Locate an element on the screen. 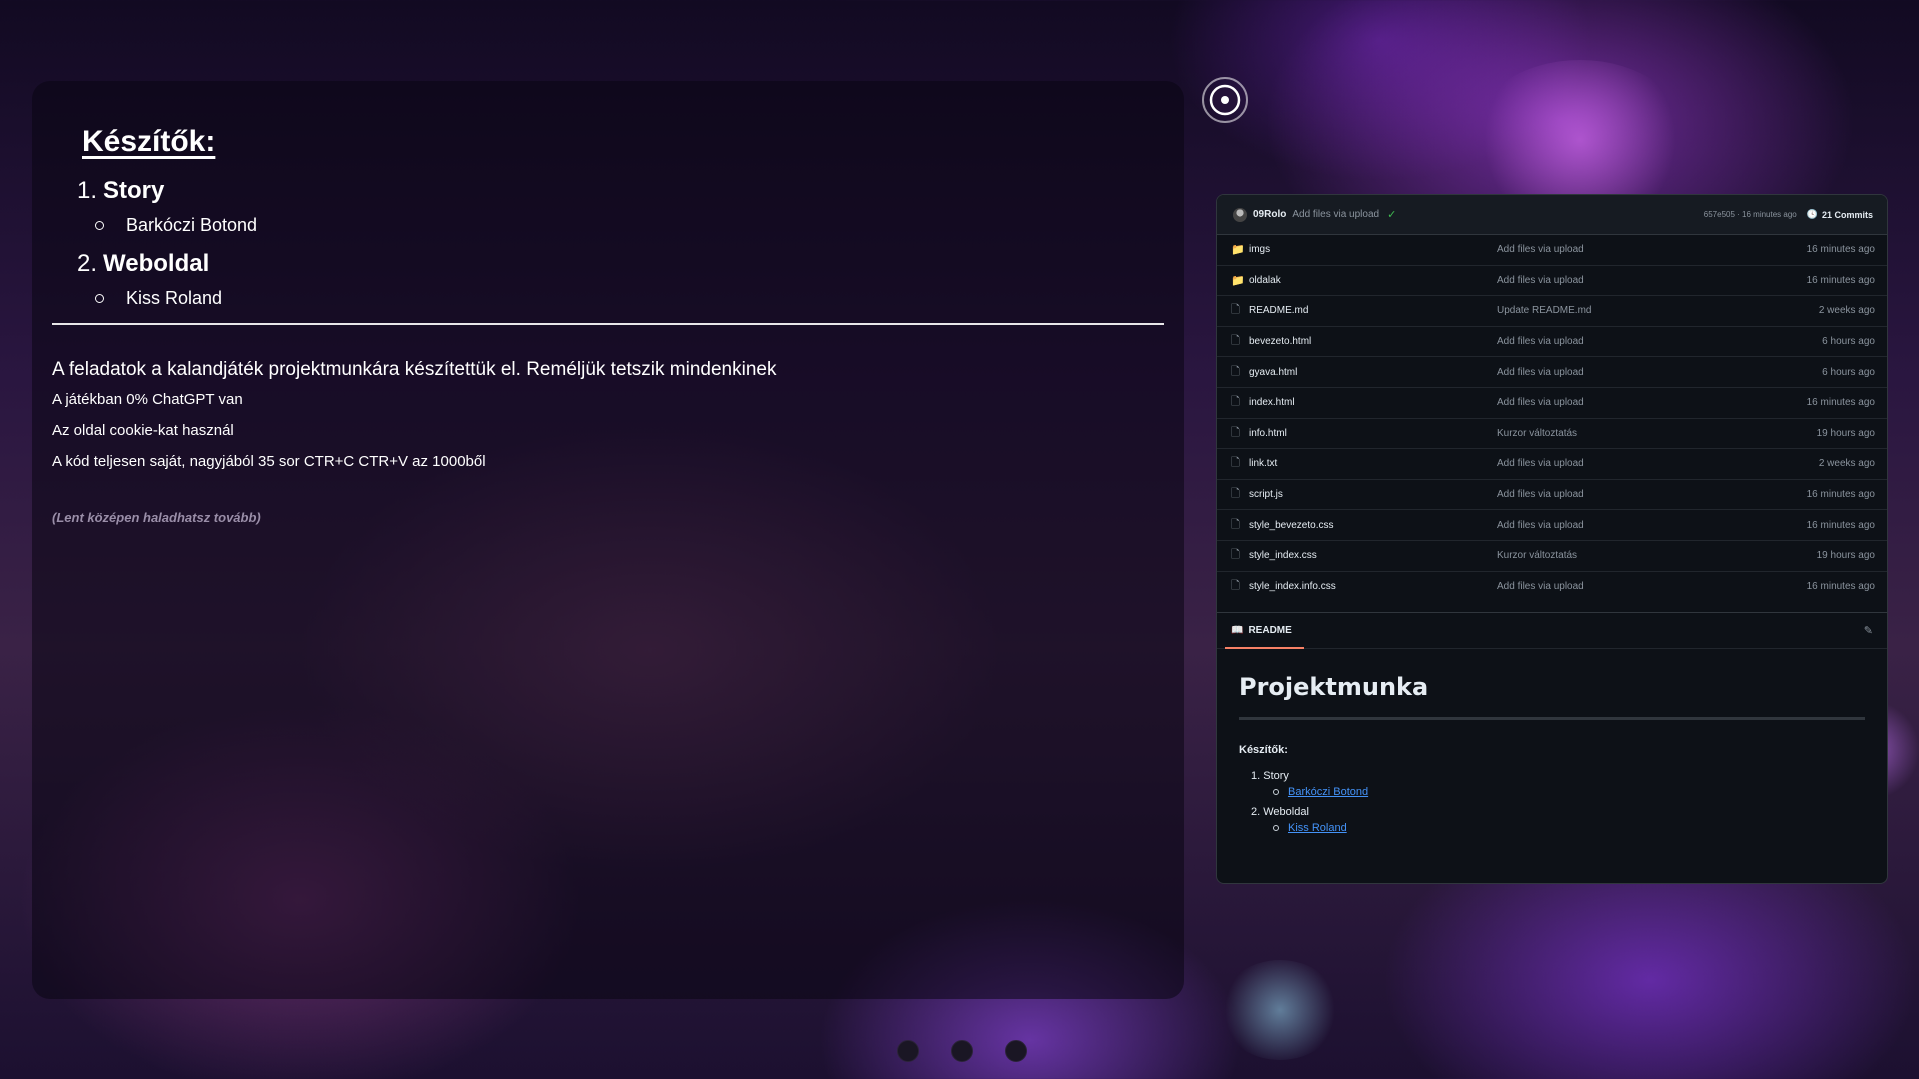 This screenshot has height=1079, width=1919. readme-person-link: Barkóczi Botond is located at coordinates (1328, 792).